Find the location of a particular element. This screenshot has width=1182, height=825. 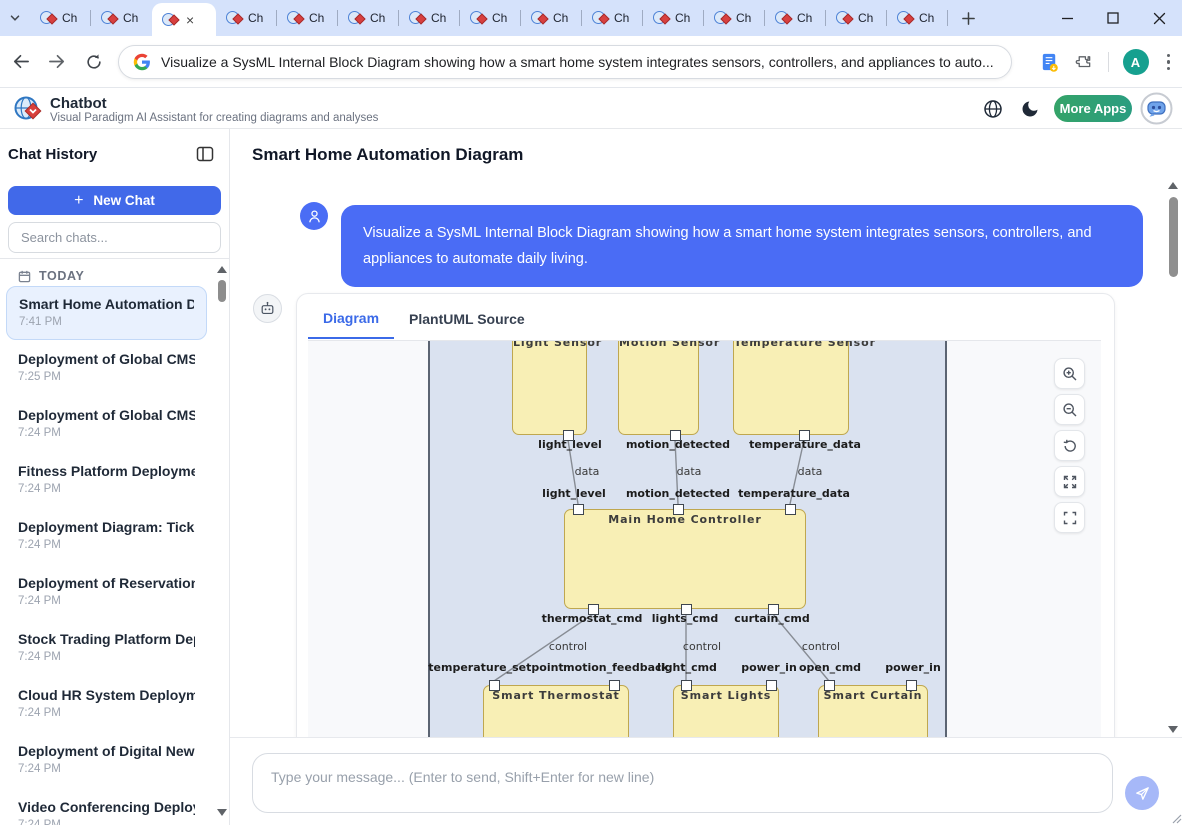

diagram-label: data is located at coordinates (689, 471).